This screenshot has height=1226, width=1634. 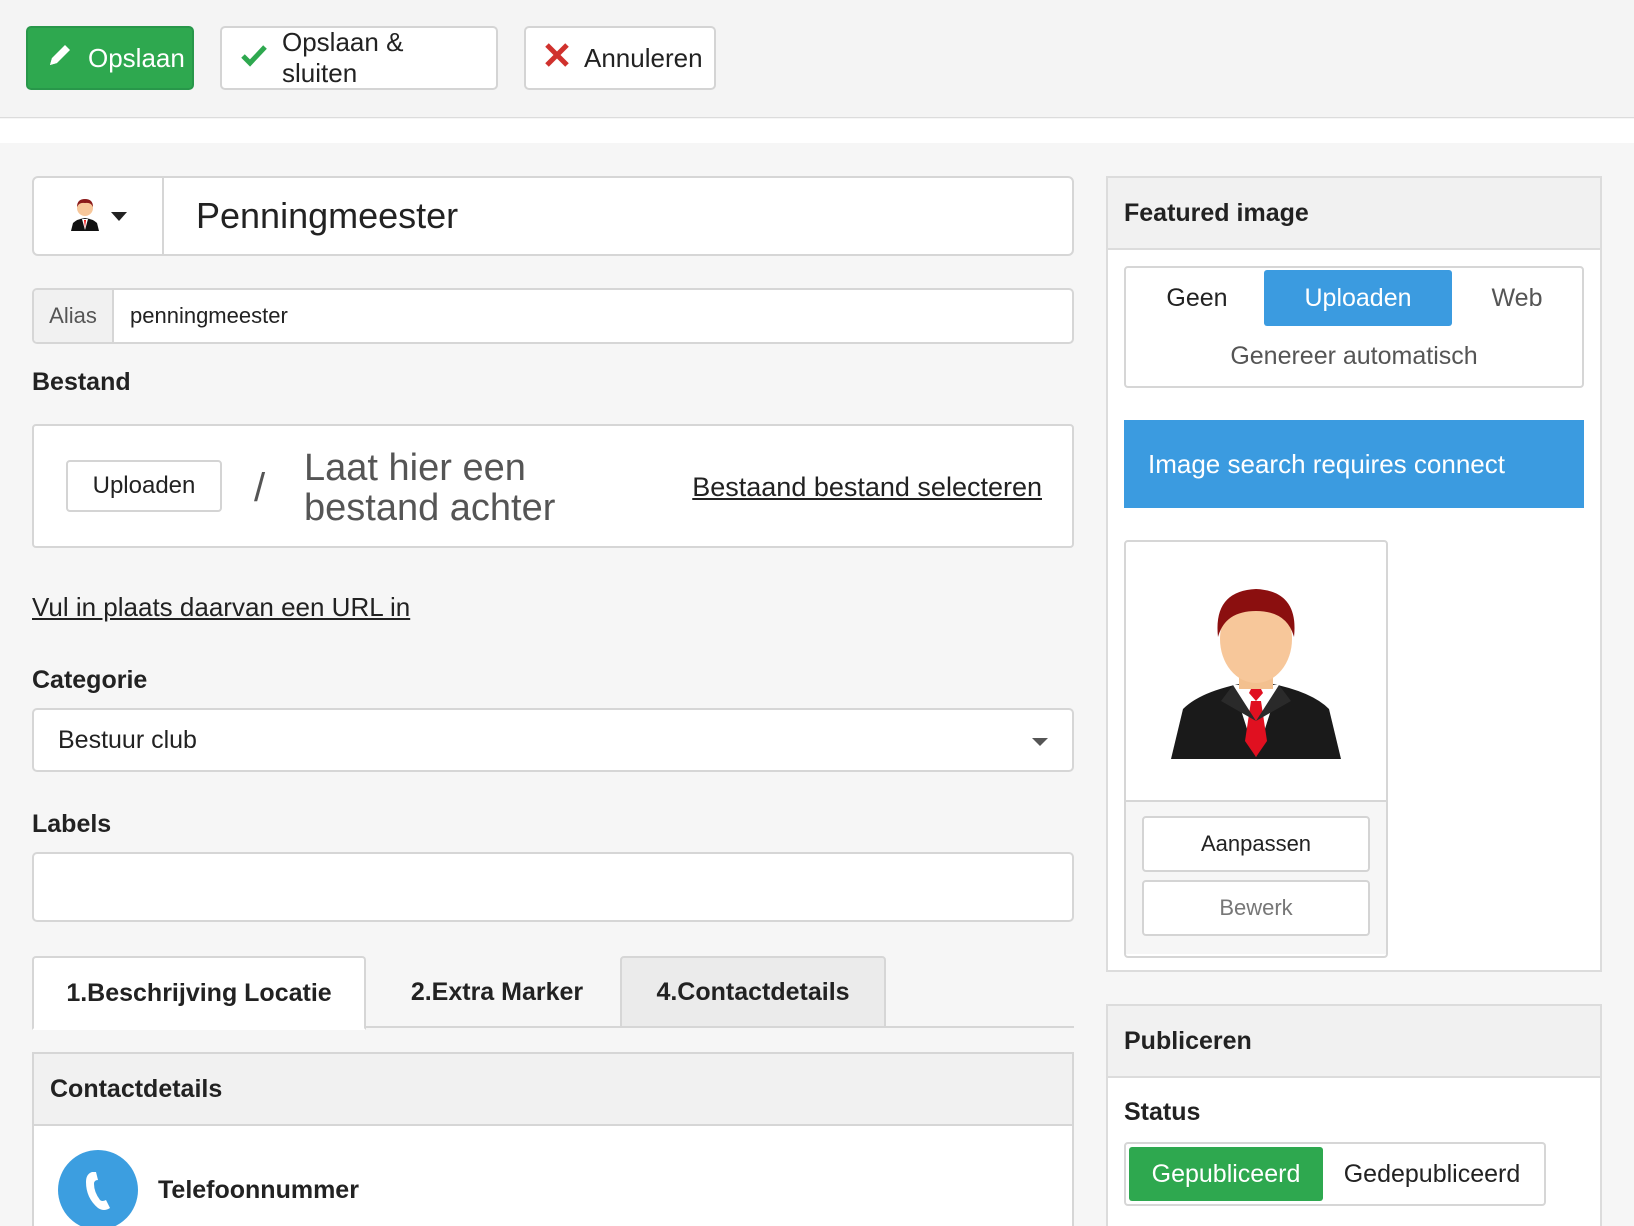 I want to click on cancel-button: Annuleren, so click(x=620, y=58).